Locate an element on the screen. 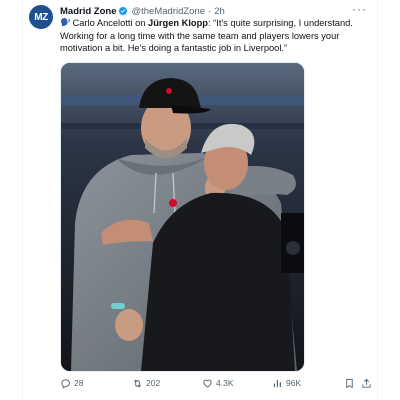 The height and width of the screenshot is (400, 400). tweet-header: Madrid Zone @theMadridZone · 2h is located at coordinates (210, 11).